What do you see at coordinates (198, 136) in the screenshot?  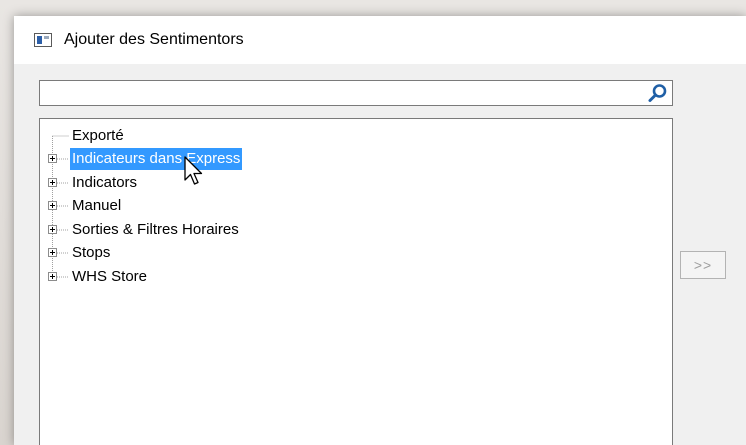 I see `tree-node-exporte: Exporté` at bounding box center [198, 136].